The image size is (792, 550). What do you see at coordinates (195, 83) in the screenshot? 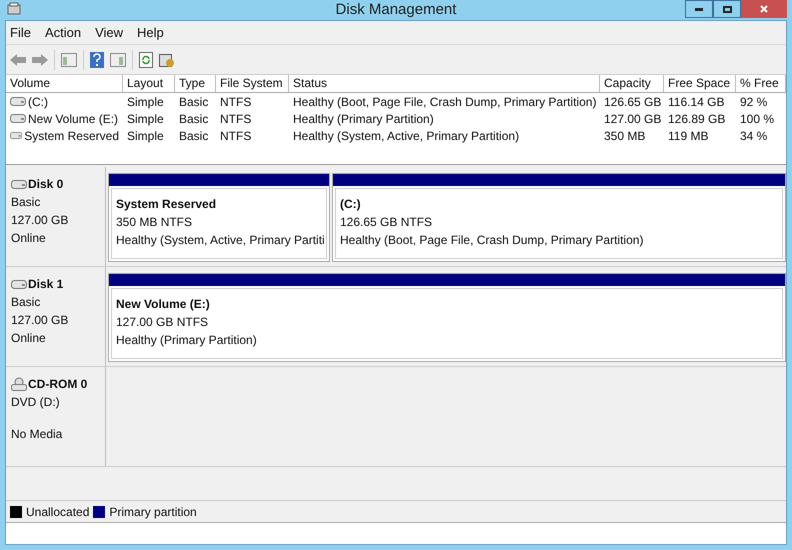
I see `column-header: Type` at bounding box center [195, 83].